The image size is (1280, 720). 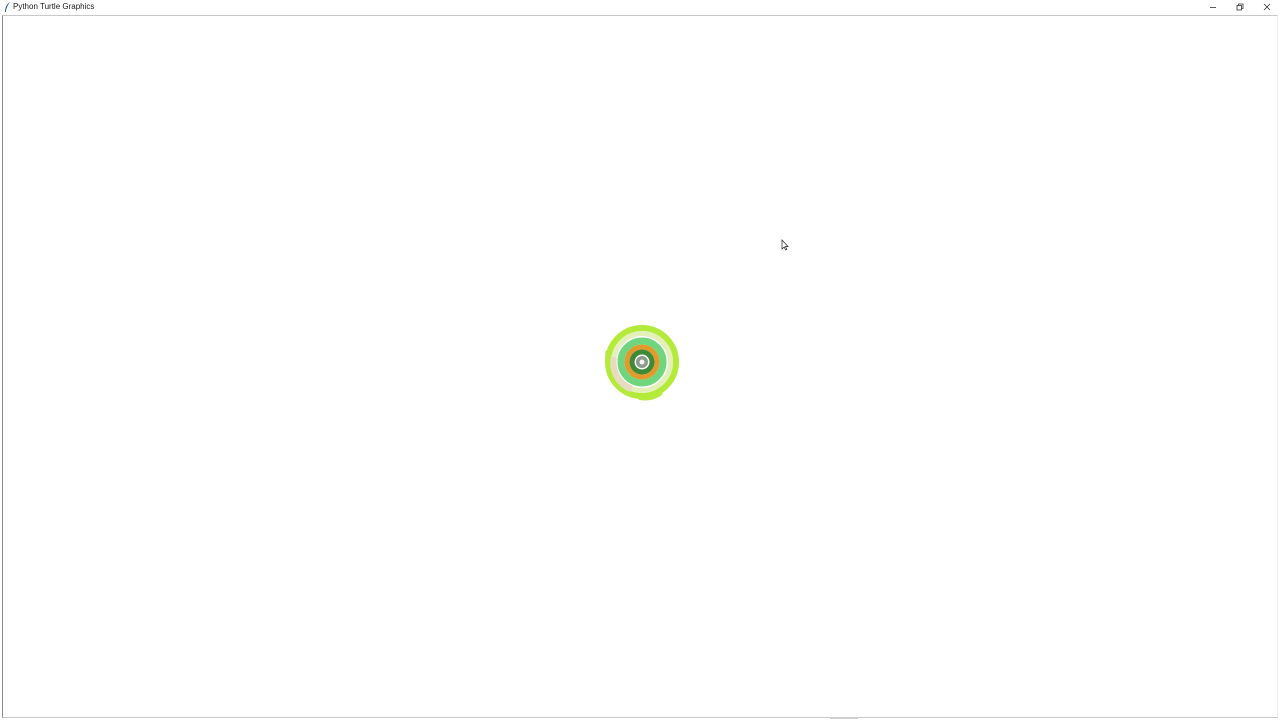 I want to click on center-dot, so click(x=642, y=362).